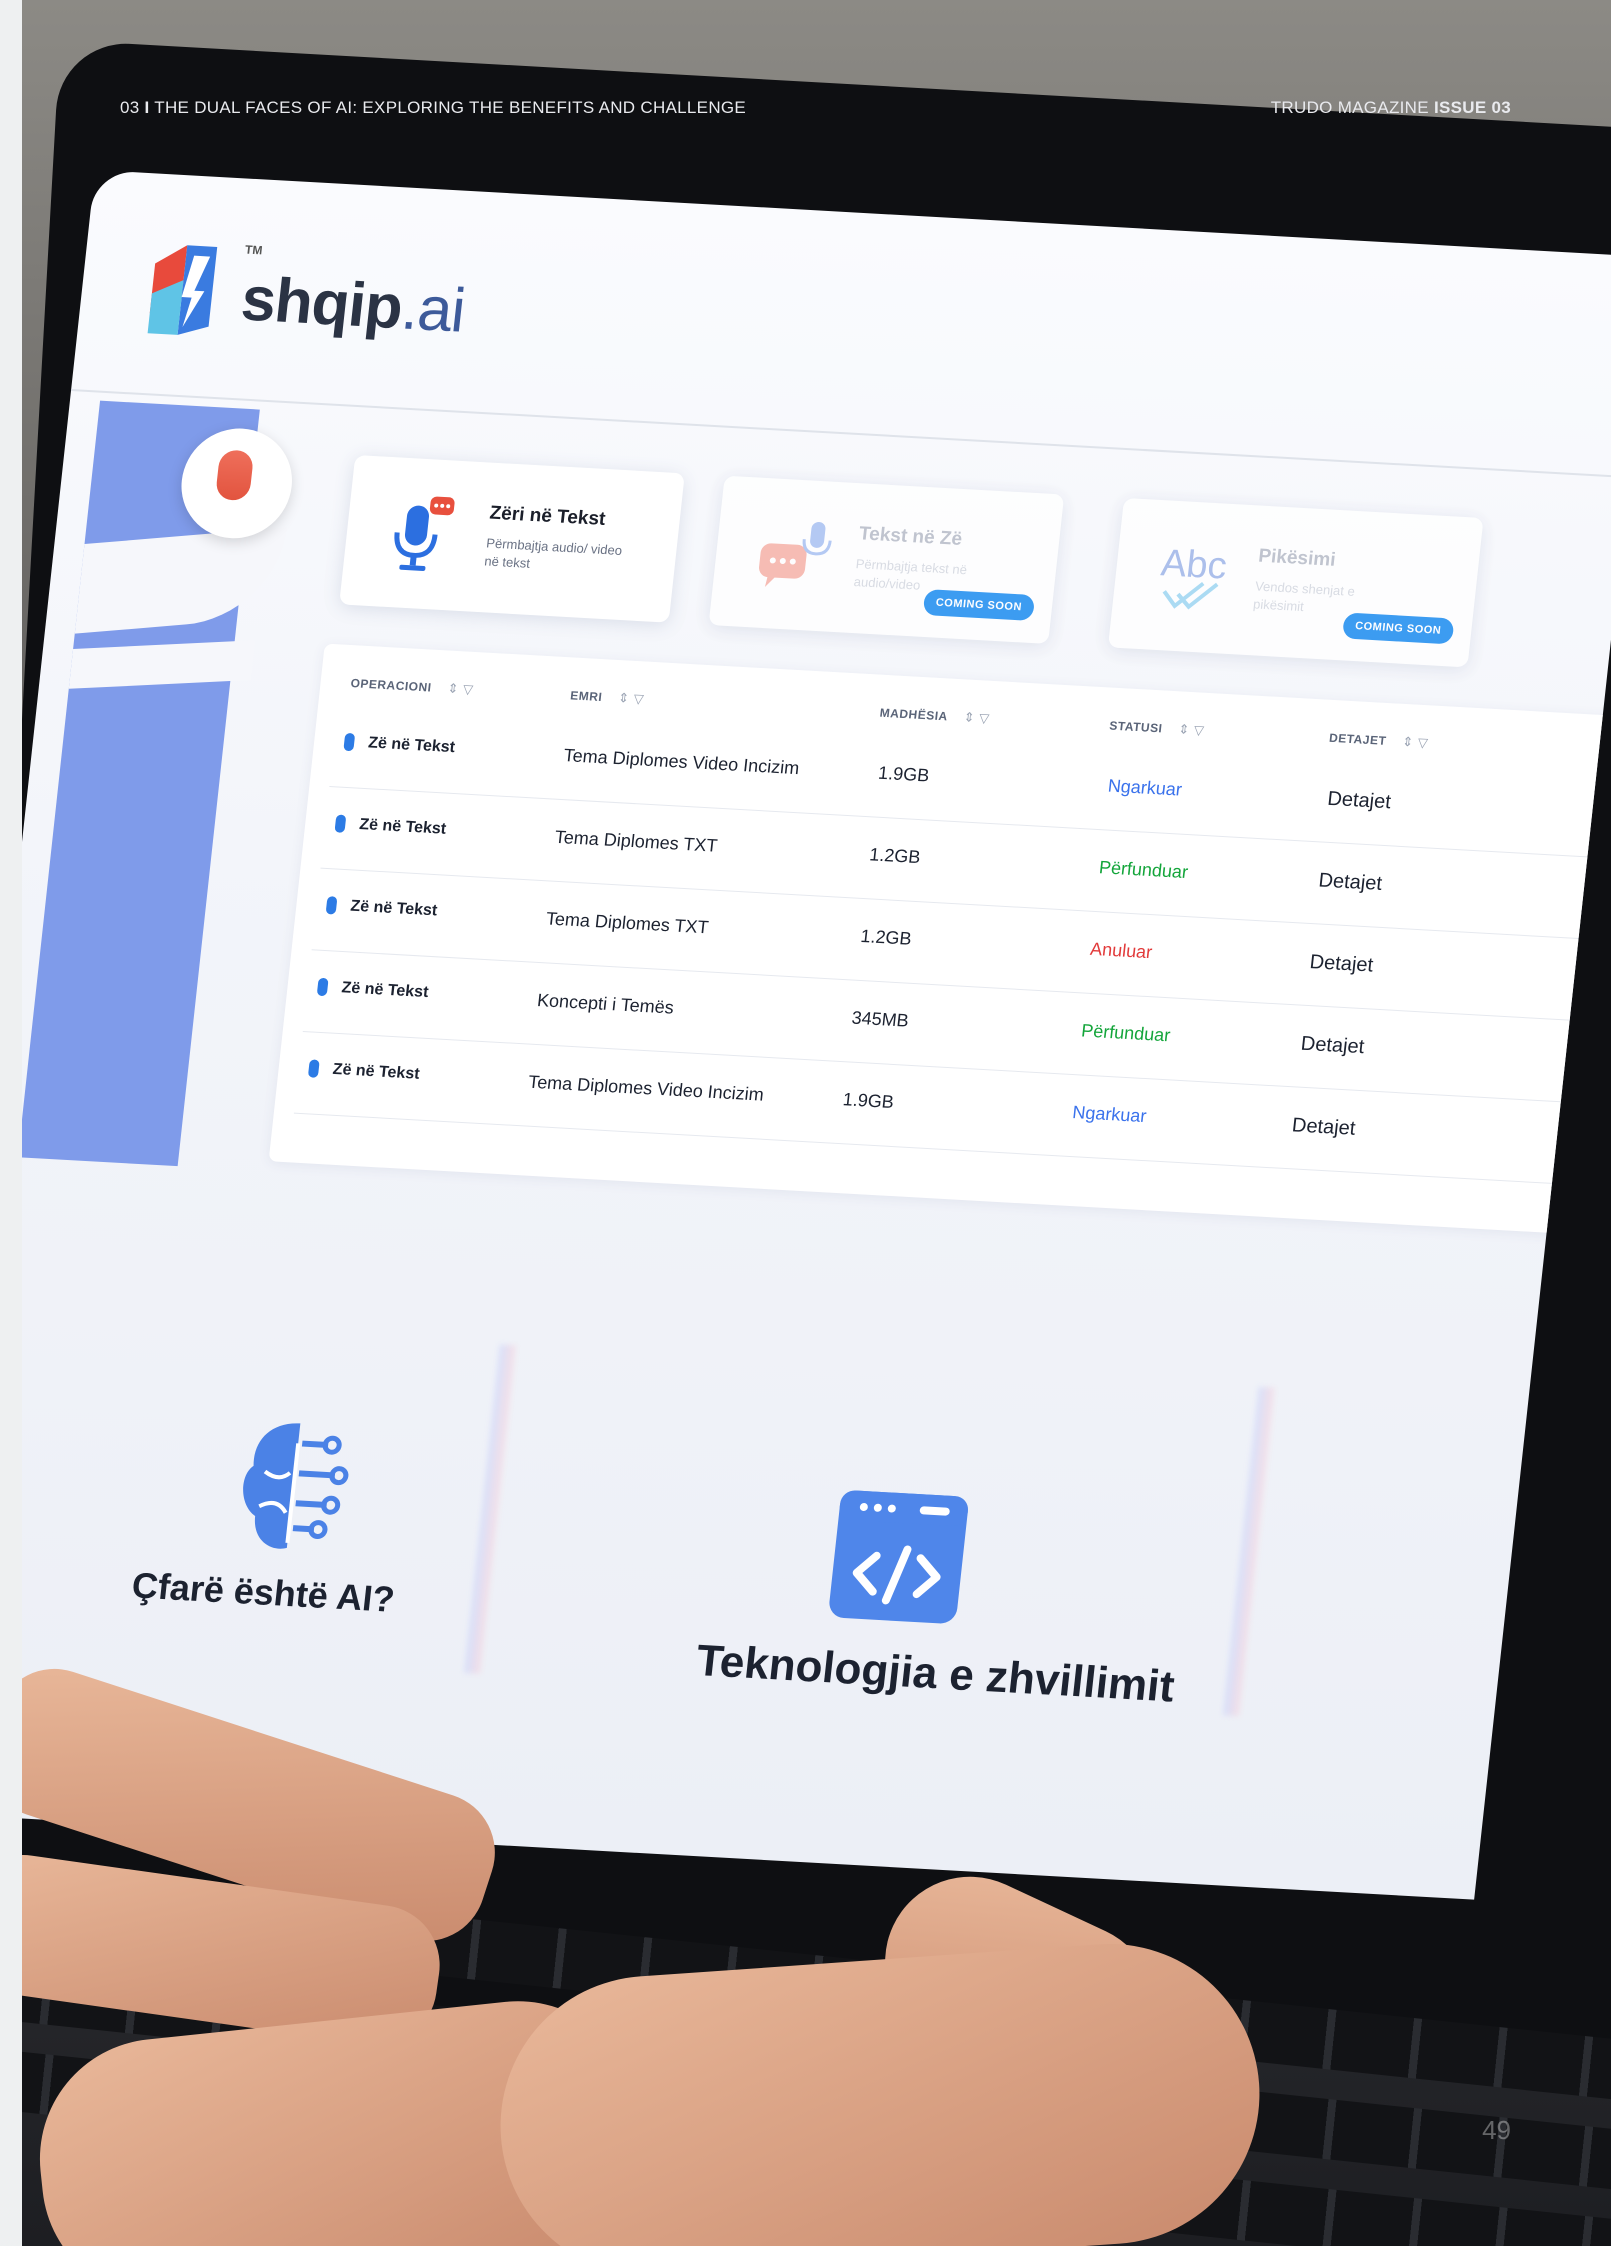  What do you see at coordinates (1194, 564) in the screenshot?
I see `abc-icon-text: Abc` at bounding box center [1194, 564].